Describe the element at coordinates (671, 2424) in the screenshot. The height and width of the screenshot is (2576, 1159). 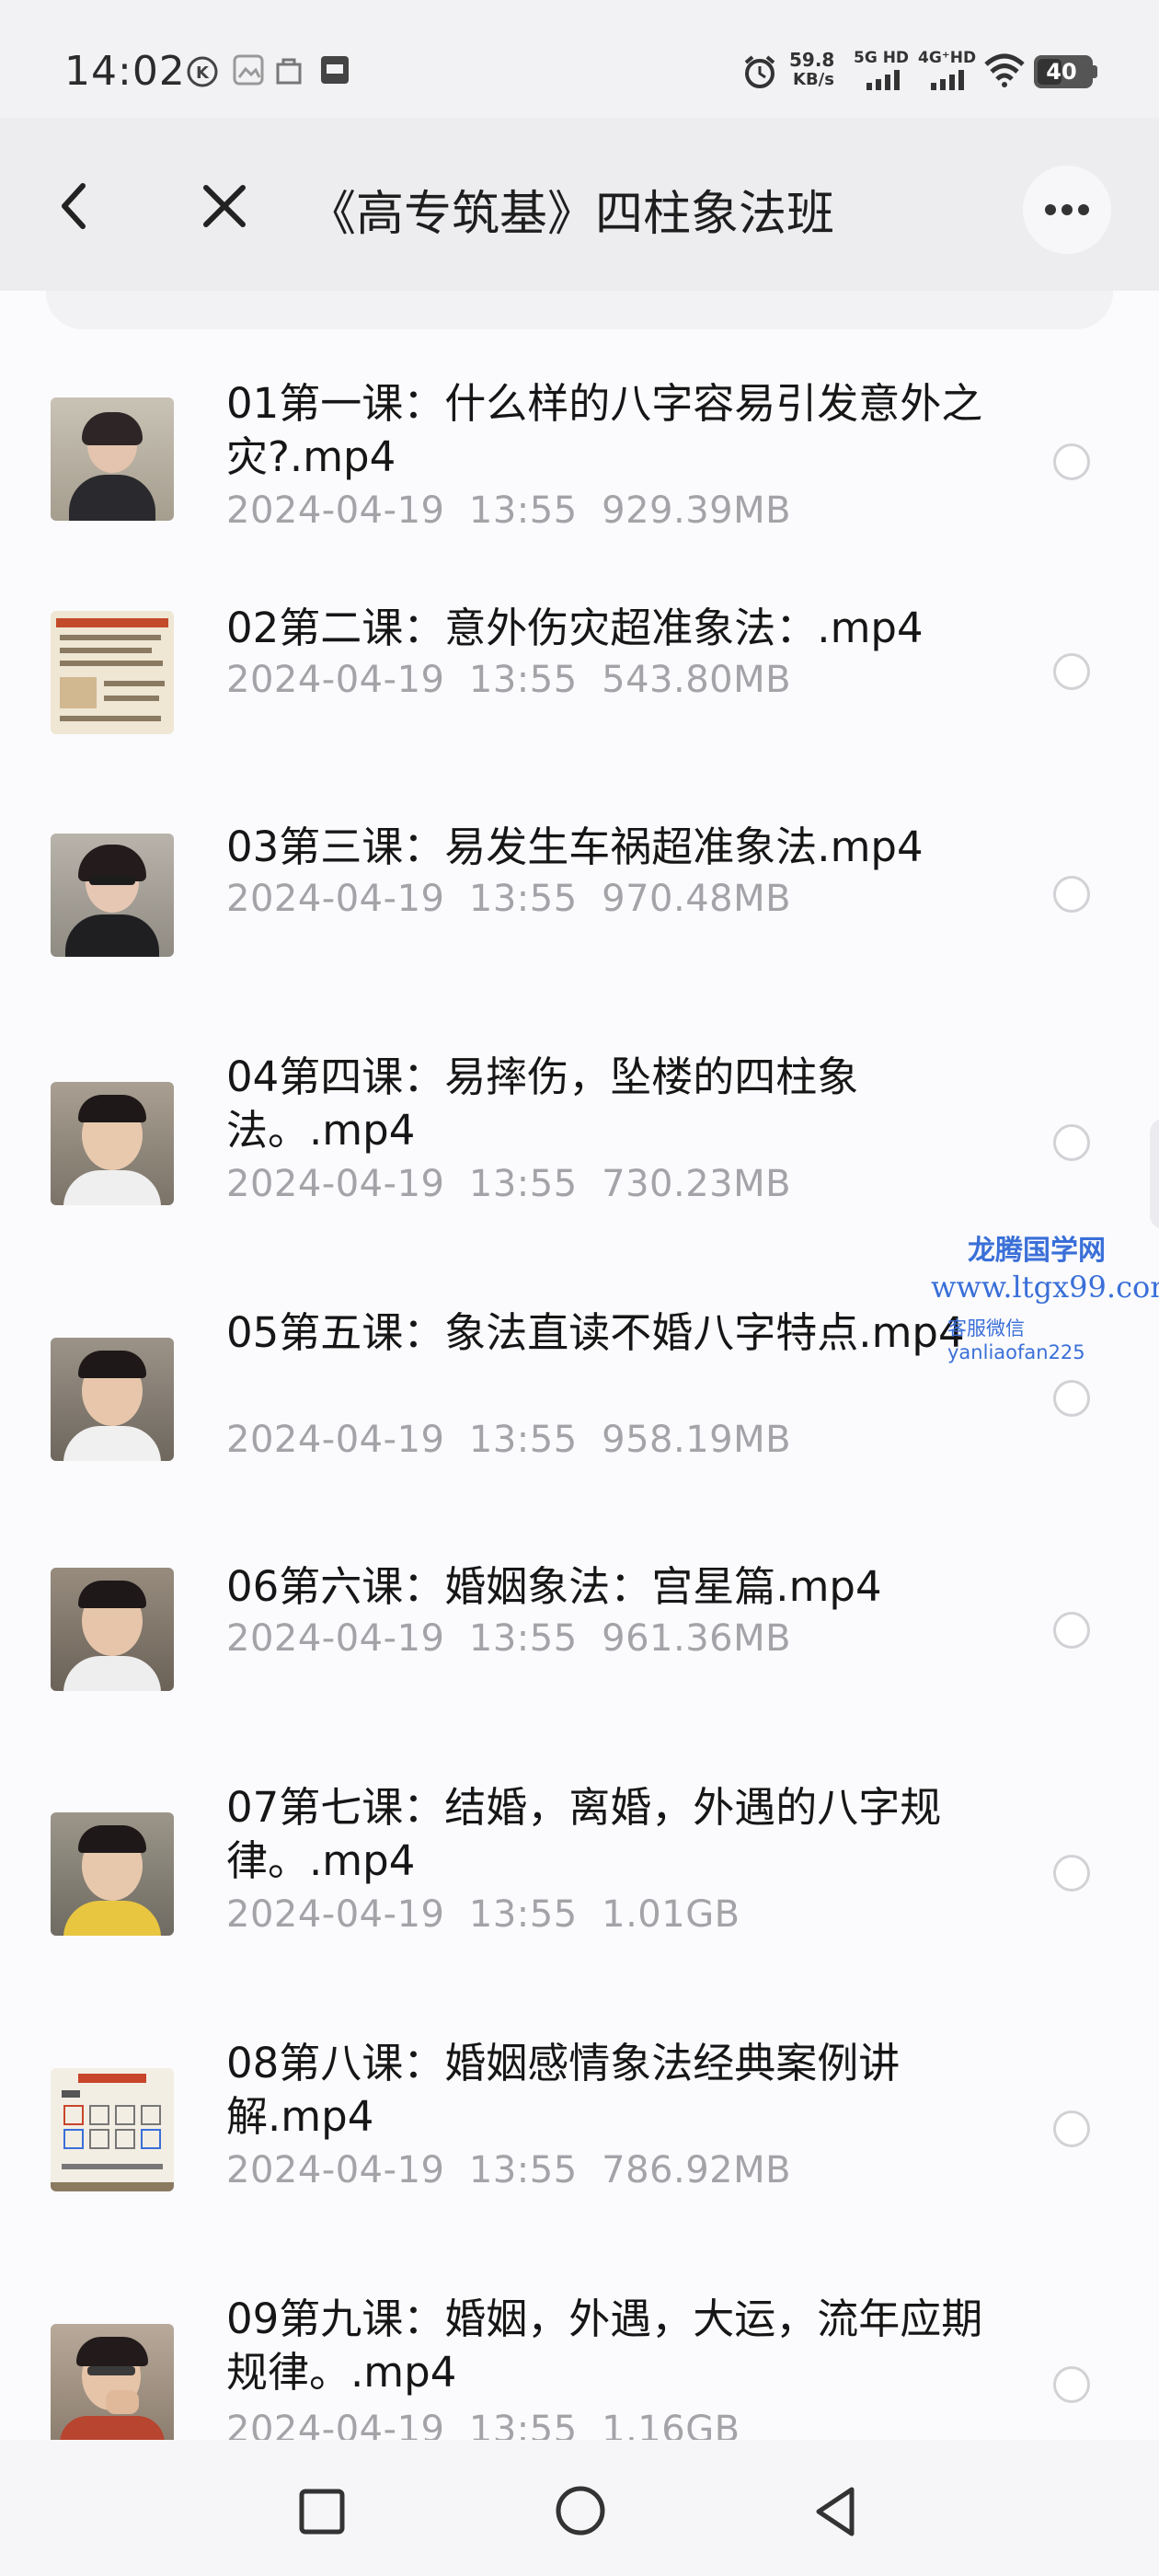
I see `file-size: 1.16GB` at that location.